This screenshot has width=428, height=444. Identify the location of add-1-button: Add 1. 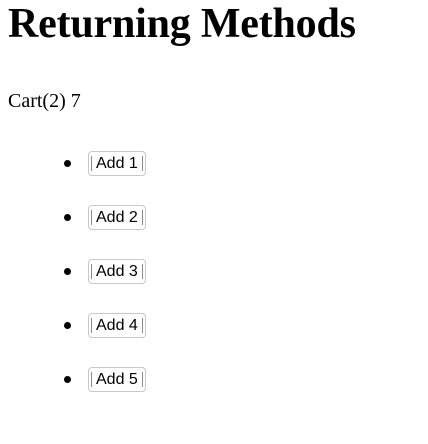
(117, 163).